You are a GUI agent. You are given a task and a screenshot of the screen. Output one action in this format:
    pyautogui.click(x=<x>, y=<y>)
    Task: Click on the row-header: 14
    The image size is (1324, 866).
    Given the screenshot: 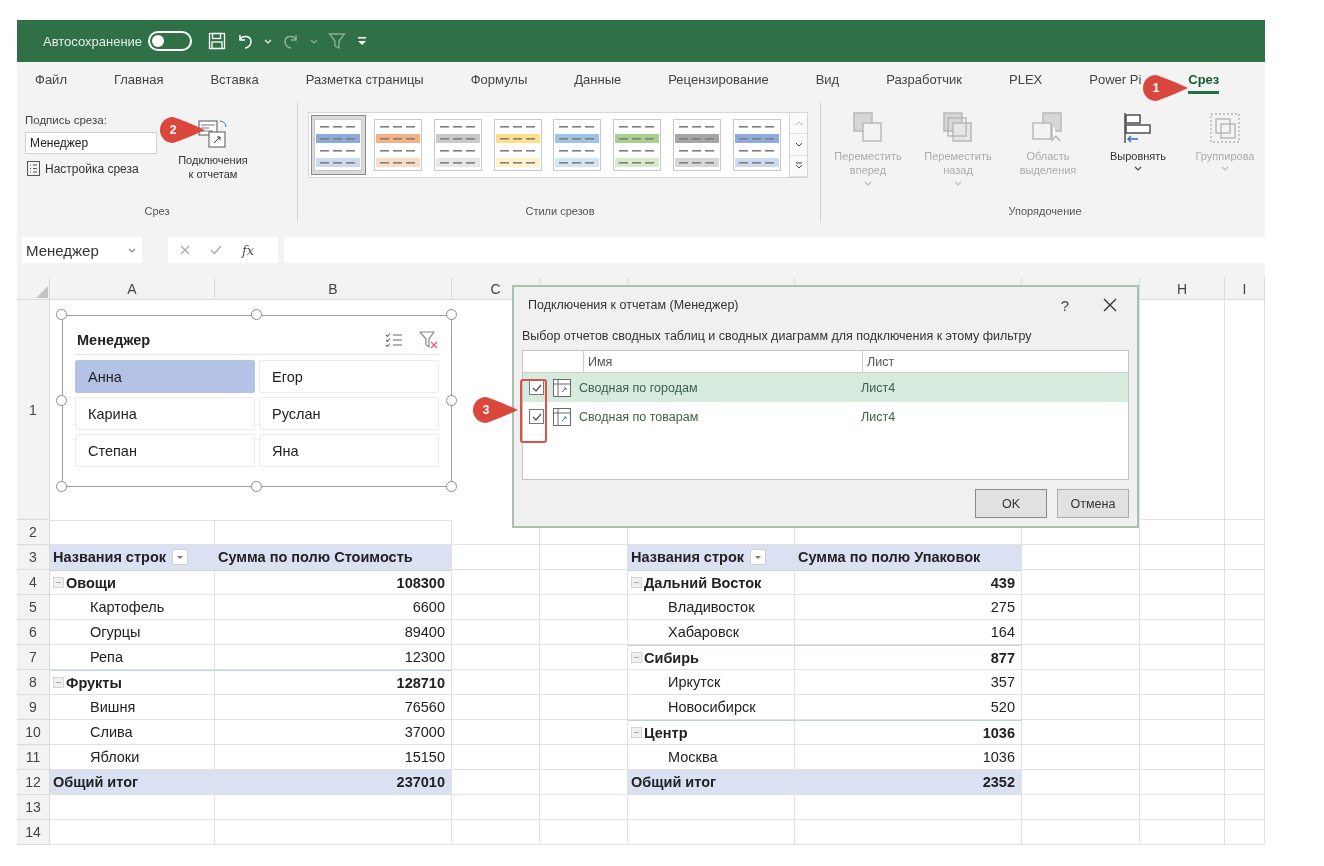 What is the action you would take?
    pyautogui.click(x=33, y=832)
    